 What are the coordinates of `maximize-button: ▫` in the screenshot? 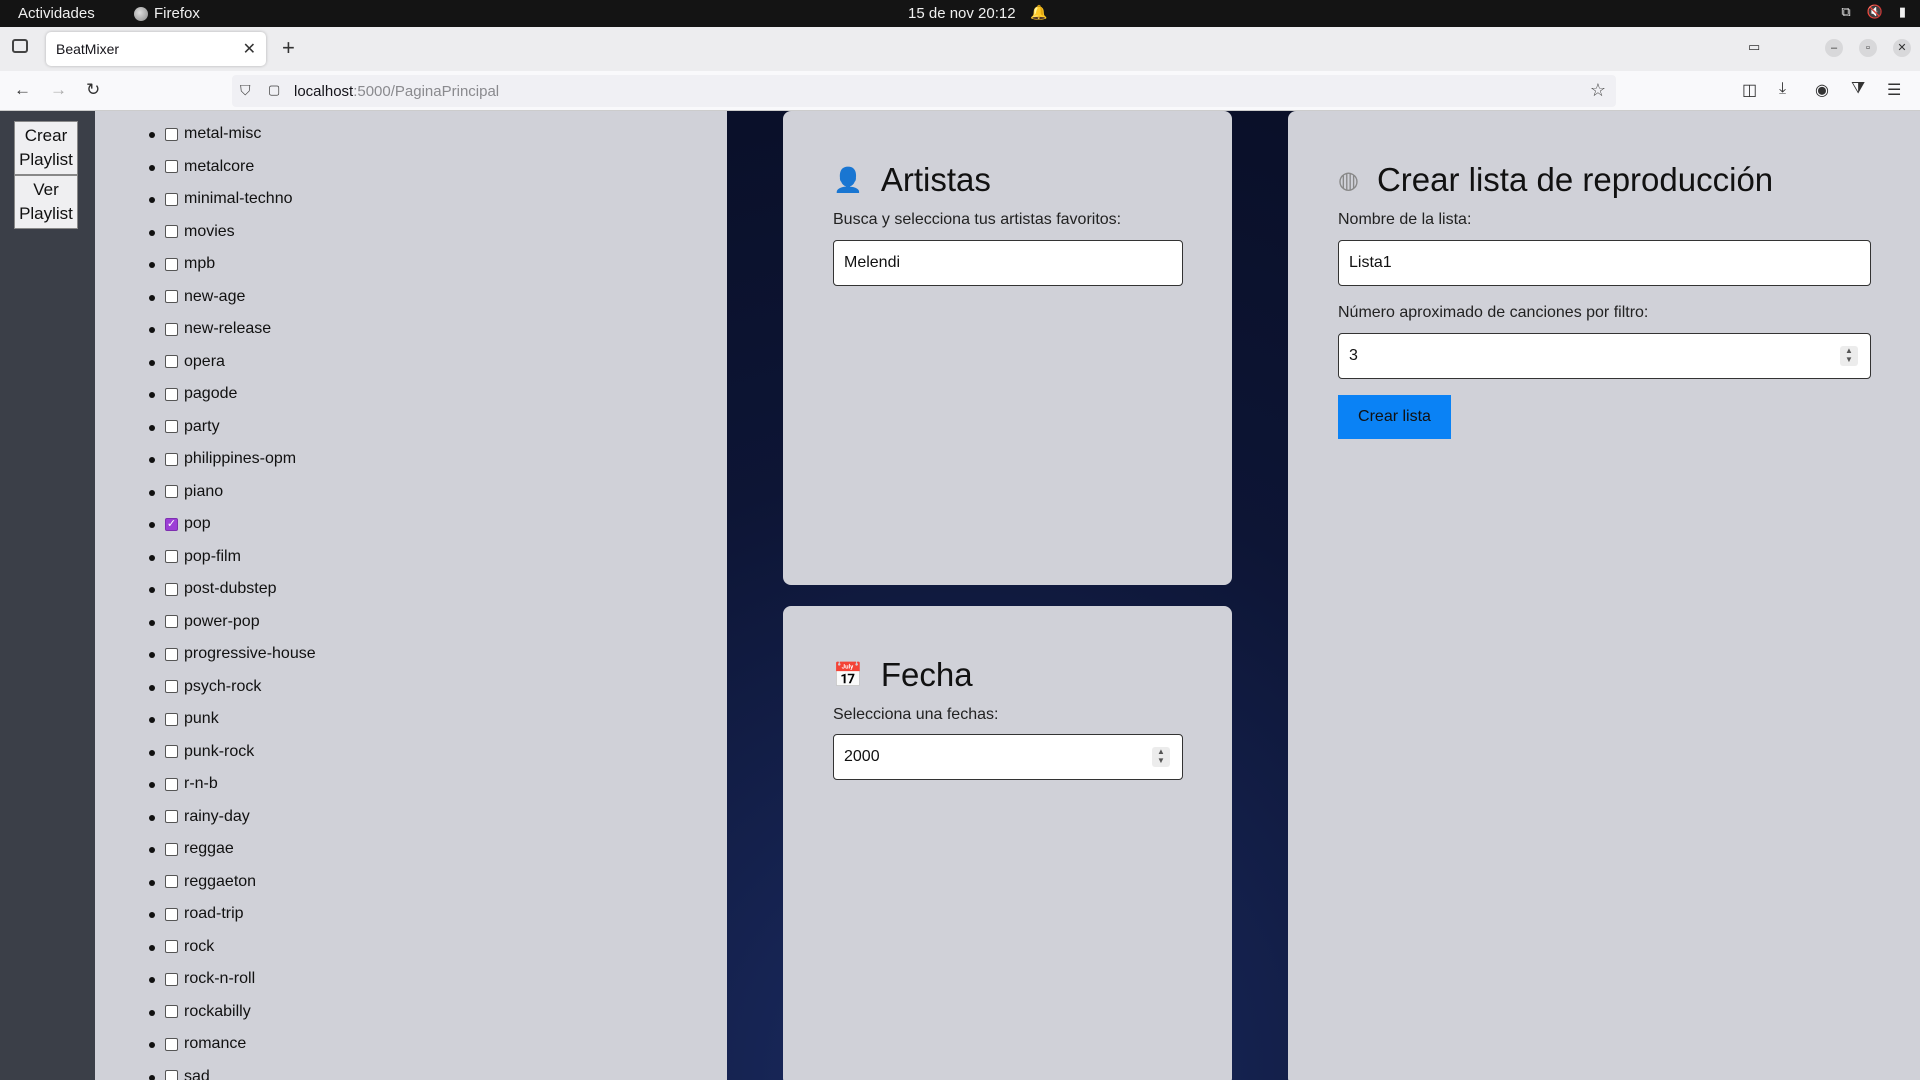 It's located at (1868, 48).